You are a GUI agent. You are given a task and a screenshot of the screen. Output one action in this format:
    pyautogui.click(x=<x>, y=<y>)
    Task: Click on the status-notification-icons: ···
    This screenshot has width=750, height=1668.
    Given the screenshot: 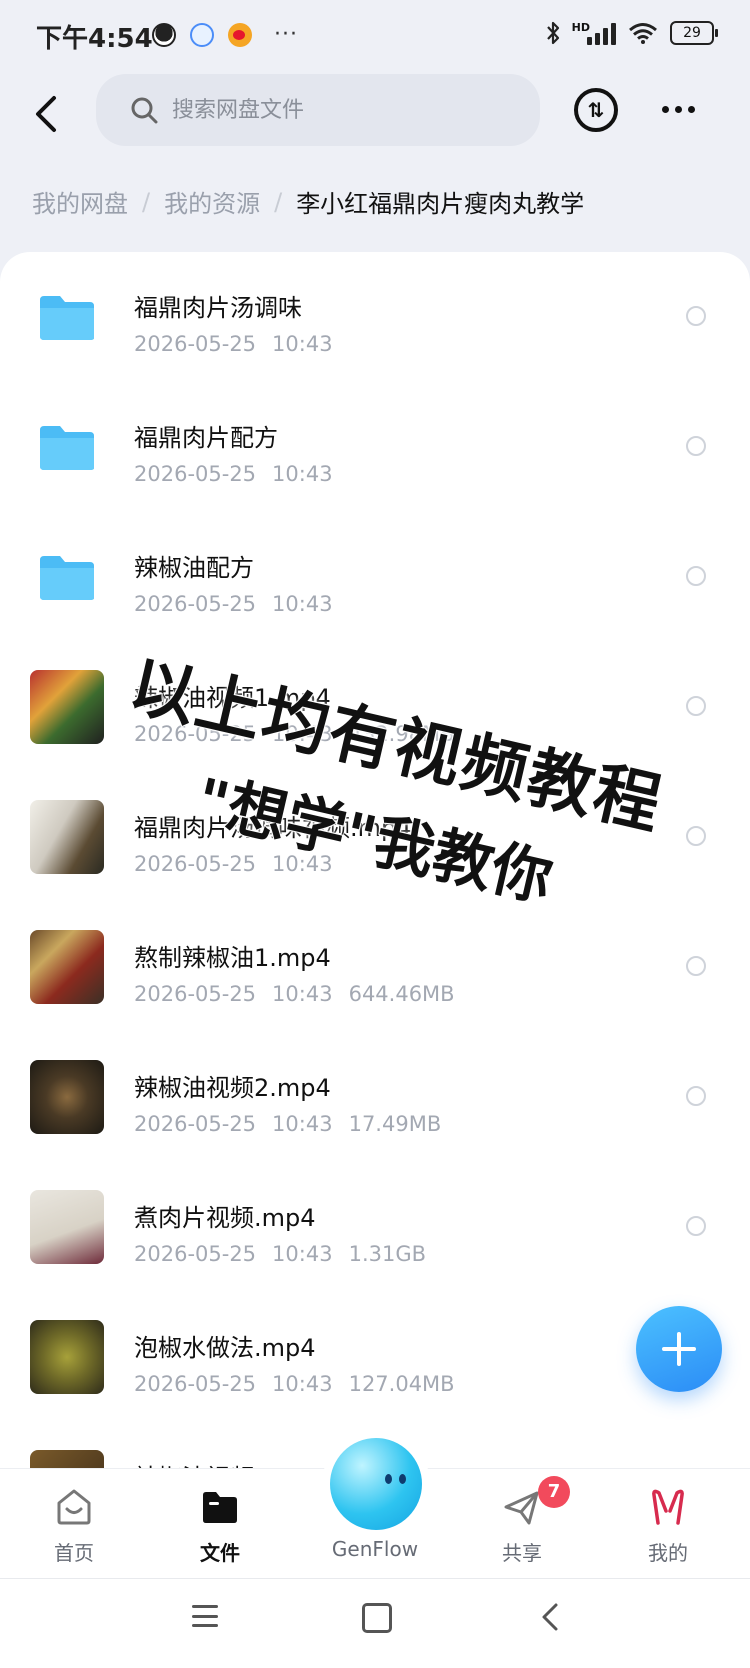 What is the action you would take?
    pyautogui.click(x=225, y=34)
    